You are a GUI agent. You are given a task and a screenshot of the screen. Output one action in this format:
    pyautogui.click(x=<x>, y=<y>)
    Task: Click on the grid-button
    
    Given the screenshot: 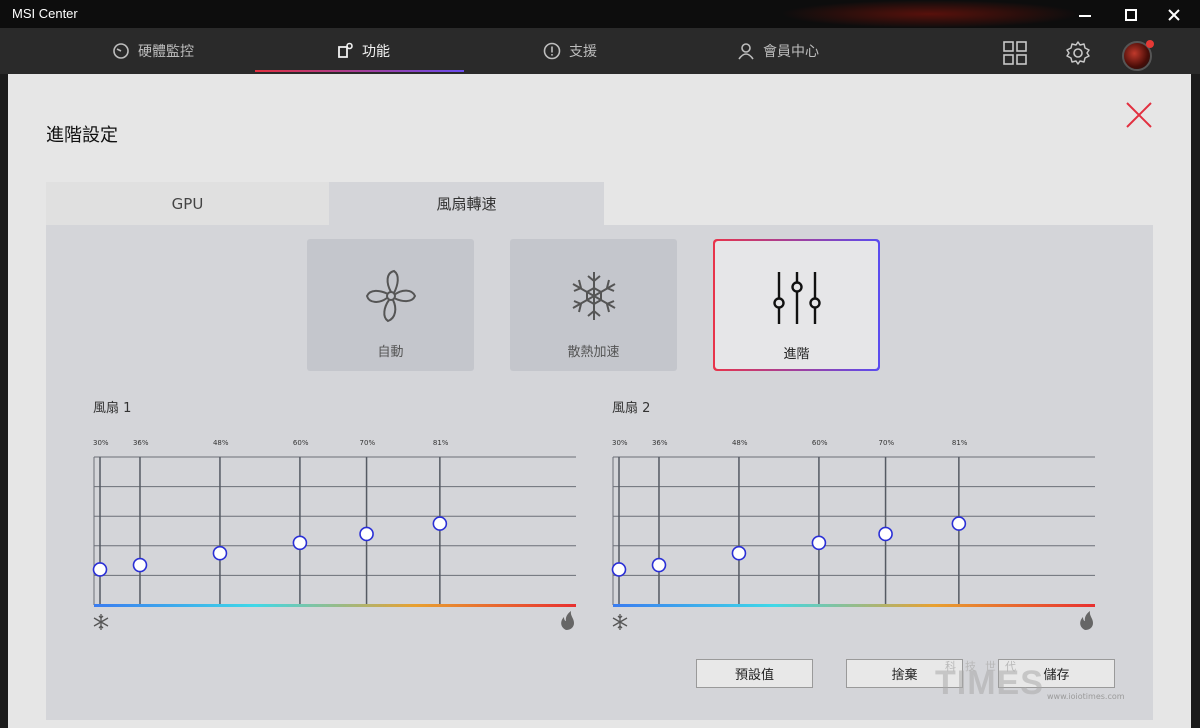 What is the action you would take?
    pyautogui.click(x=1015, y=53)
    